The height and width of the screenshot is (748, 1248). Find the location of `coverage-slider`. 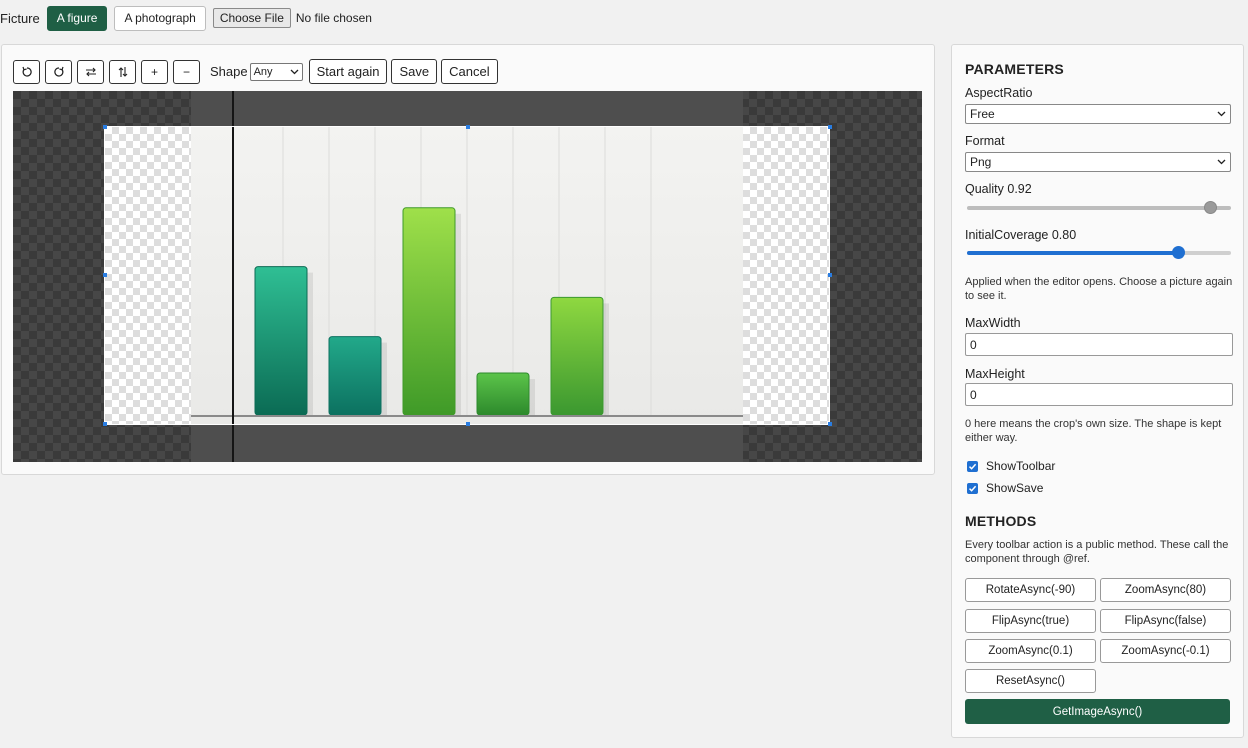

coverage-slider is located at coordinates (1099, 253).